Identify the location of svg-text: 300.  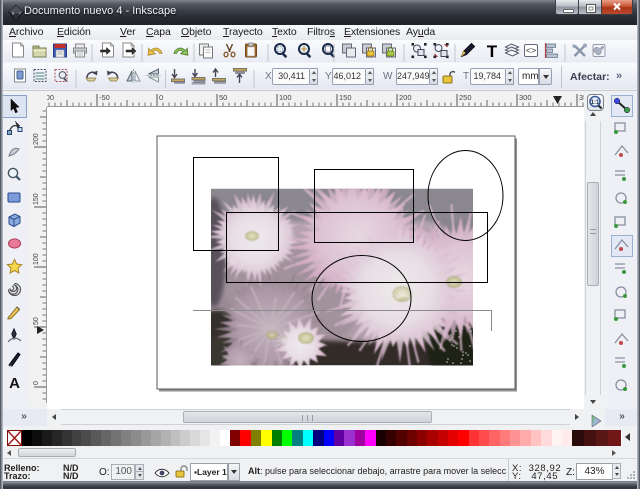
(525, 97).